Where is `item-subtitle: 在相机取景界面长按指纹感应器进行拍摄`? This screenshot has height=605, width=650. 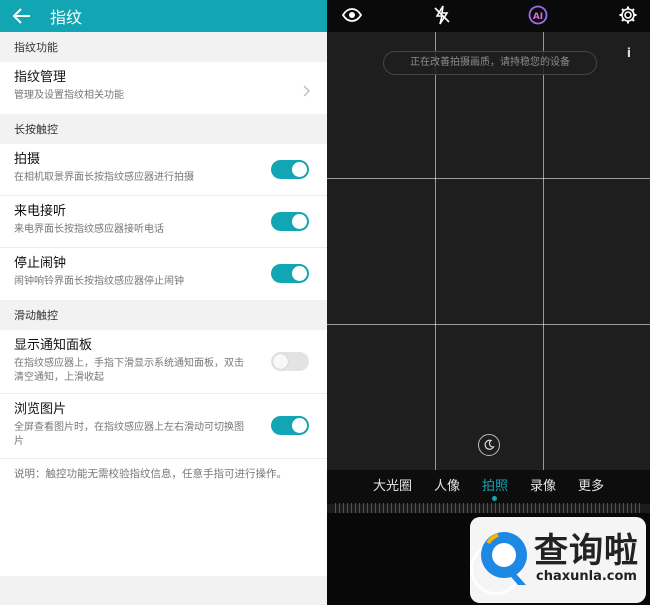 item-subtitle: 在相机取景界面长按指纹感应器进行拍摄 is located at coordinates (104, 177).